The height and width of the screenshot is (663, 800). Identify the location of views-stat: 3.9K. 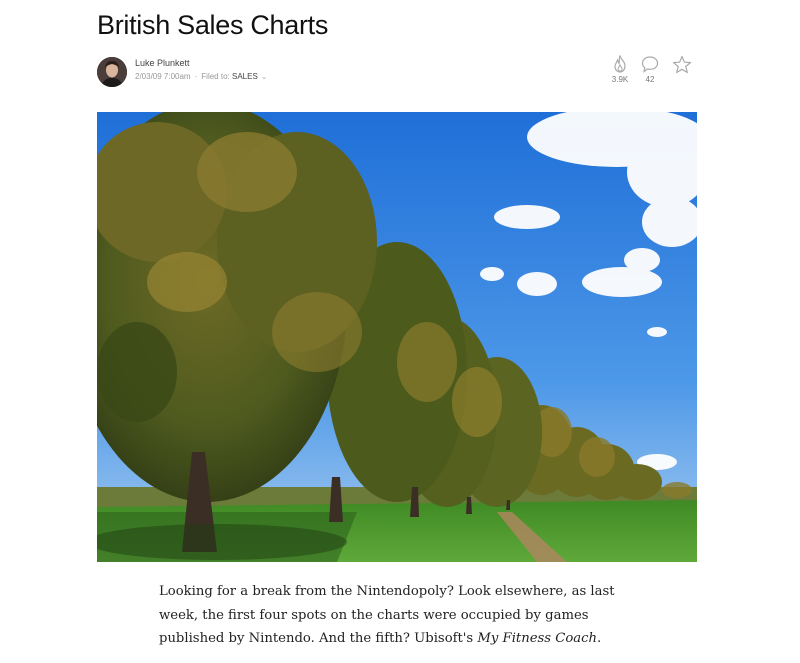
(620, 69).